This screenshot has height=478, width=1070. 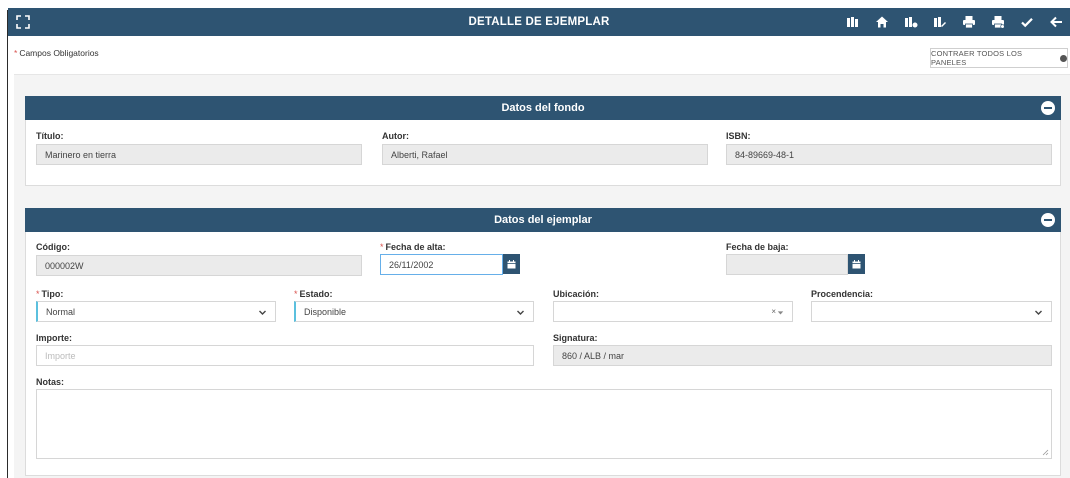 I want to click on notas-label: Notas:, so click(x=50, y=382).